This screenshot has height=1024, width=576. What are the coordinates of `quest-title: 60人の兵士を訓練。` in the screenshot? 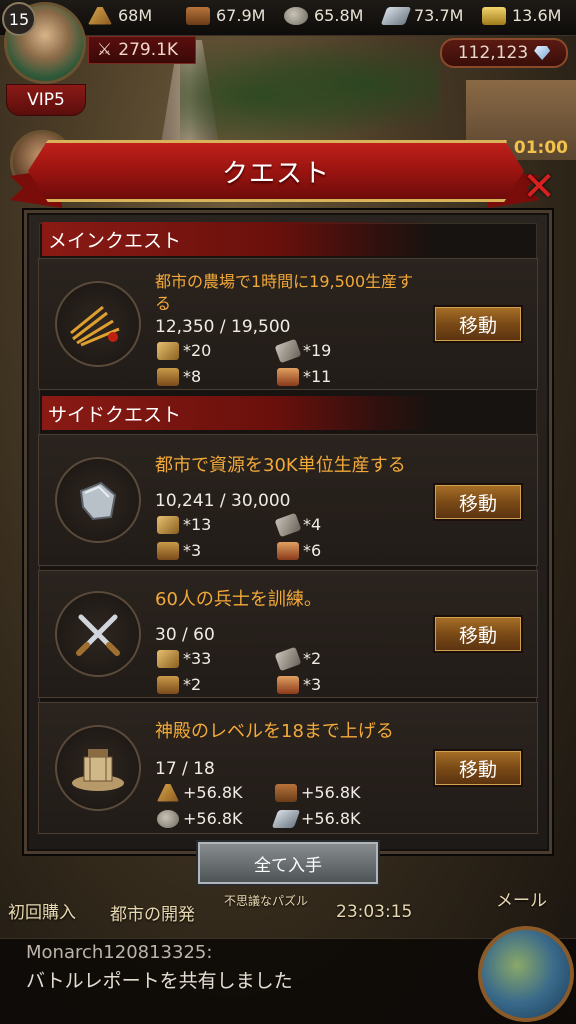 It's located at (238, 599).